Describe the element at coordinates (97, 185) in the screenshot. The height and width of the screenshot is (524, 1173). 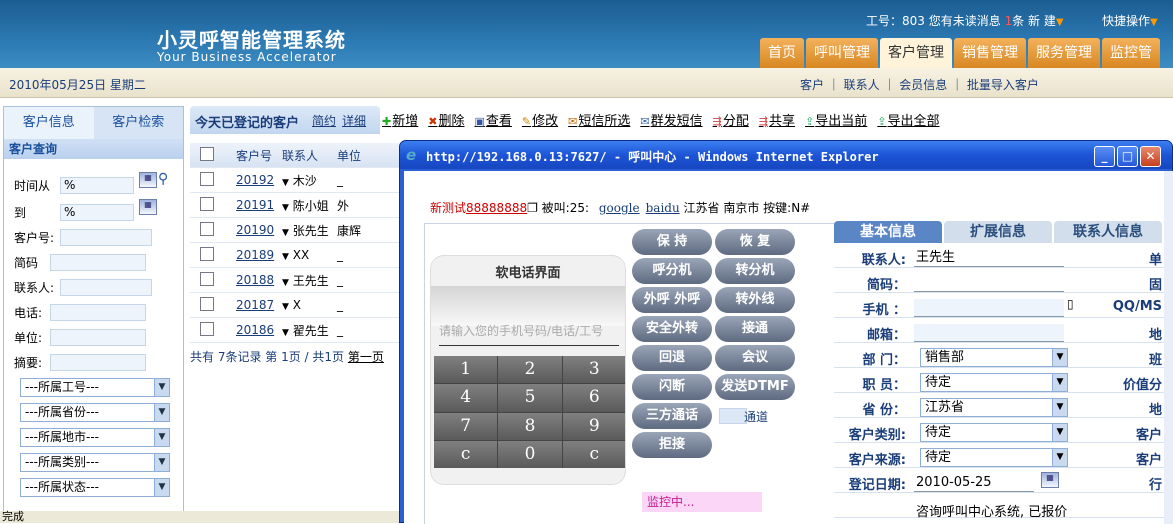
I see `time-from-input: %` at that location.